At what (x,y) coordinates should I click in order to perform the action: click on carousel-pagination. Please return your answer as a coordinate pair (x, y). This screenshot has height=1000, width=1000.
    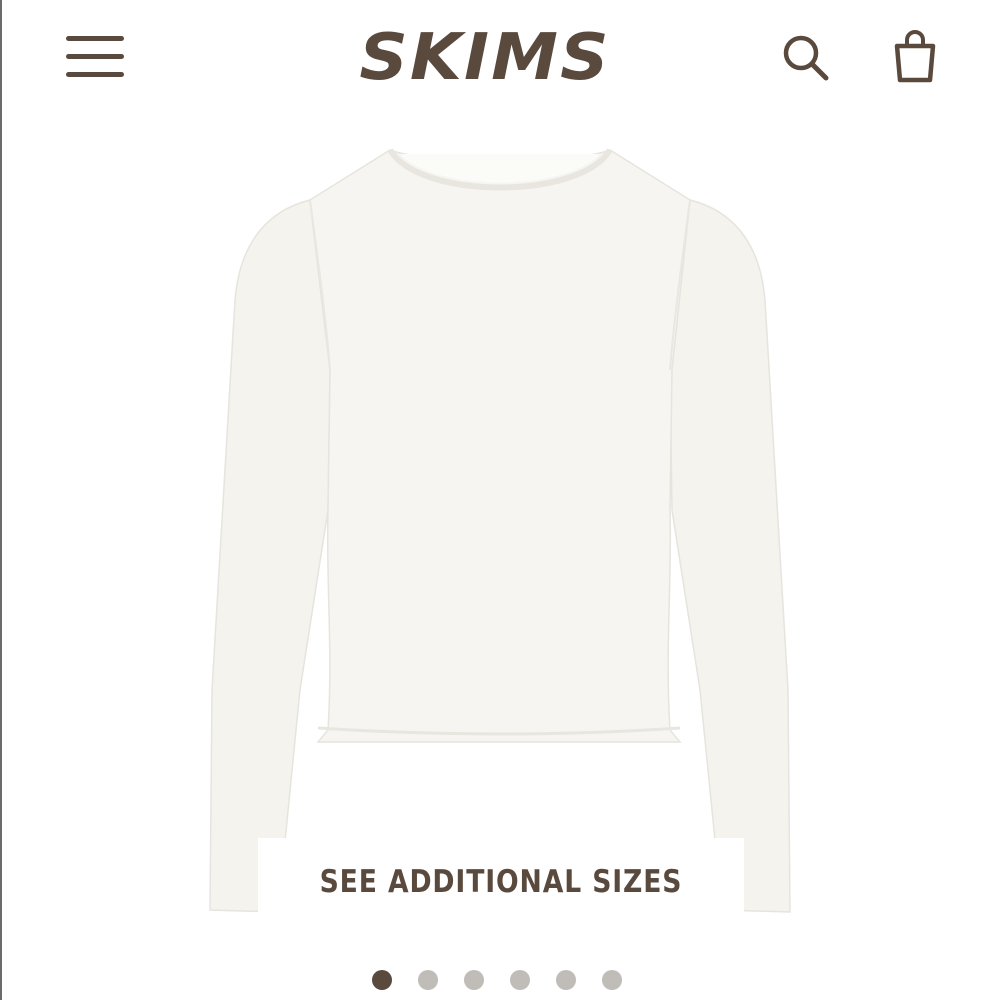
    Looking at the image, I should click on (502, 981).